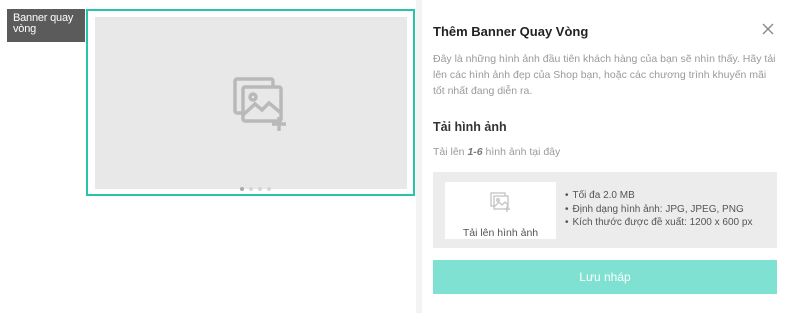 The width and height of the screenshot is (786, 313). I want to click on spec-item: Định dạng hình ảnh: JPG, JPEG, PNG, so click(658, 210).